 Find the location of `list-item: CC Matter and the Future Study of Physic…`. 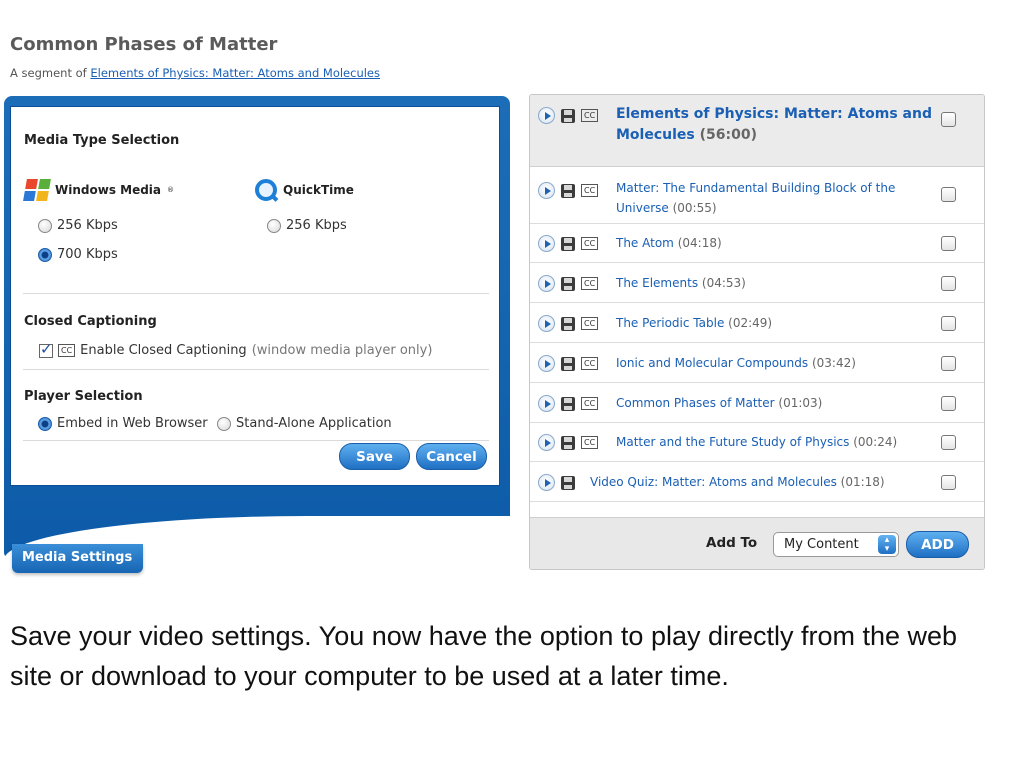

list-item: CC Matter and the Future Study of Physic… is located at coordinates (757, 442).